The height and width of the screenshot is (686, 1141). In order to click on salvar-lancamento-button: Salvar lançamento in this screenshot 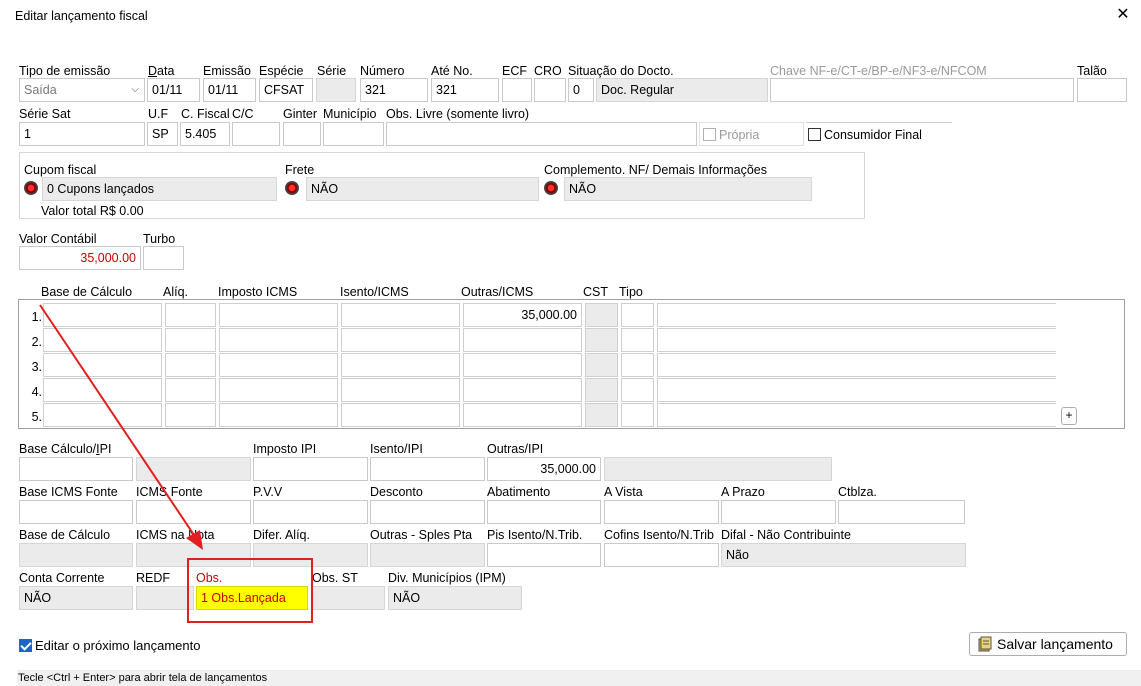, I will do `click(1048, 644)`.